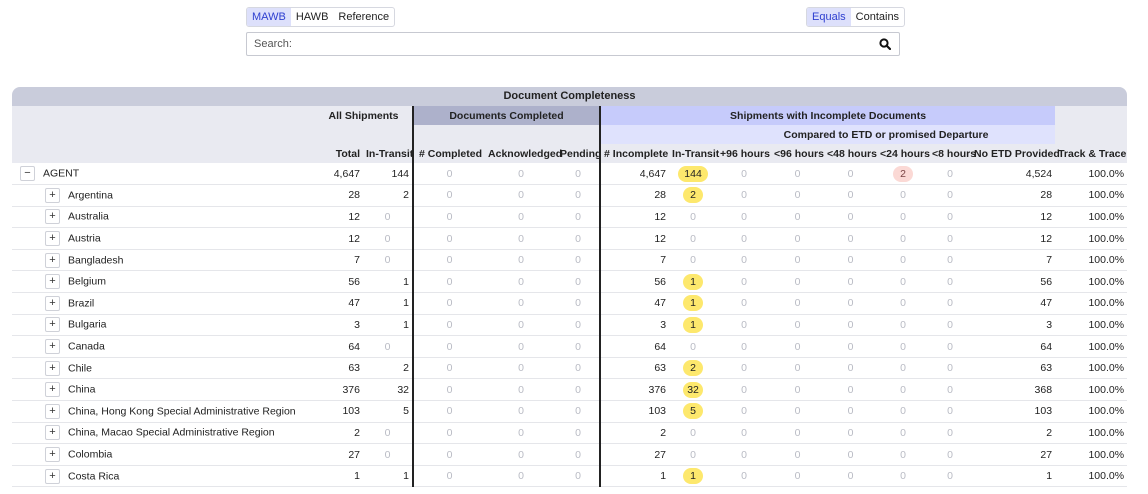  I want to click on col-plus-96-hours: +96 hours, so click(744, 153).